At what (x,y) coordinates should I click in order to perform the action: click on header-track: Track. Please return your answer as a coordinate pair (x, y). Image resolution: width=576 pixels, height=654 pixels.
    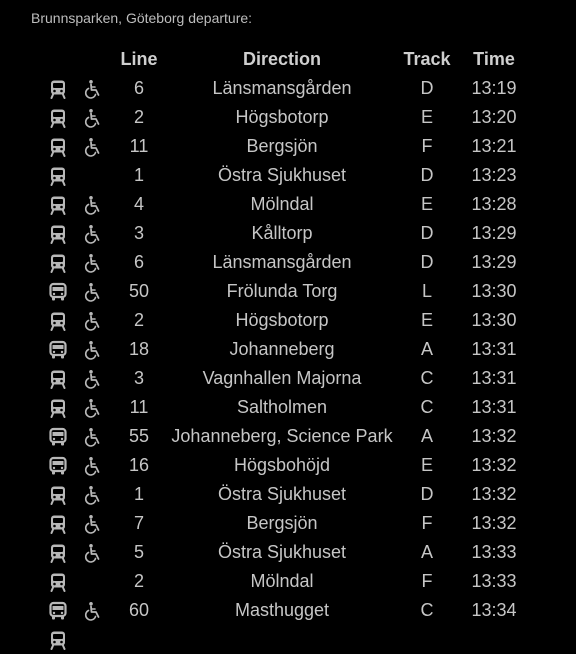
    Looking at the image, I should click on (427, 58).